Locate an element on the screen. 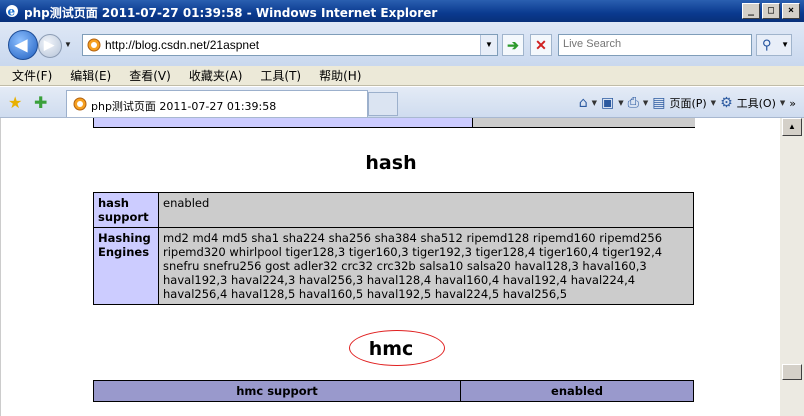 The image size is (804, 416). print-dropdown-icon: ▼ is located at coordinates (645, 103).